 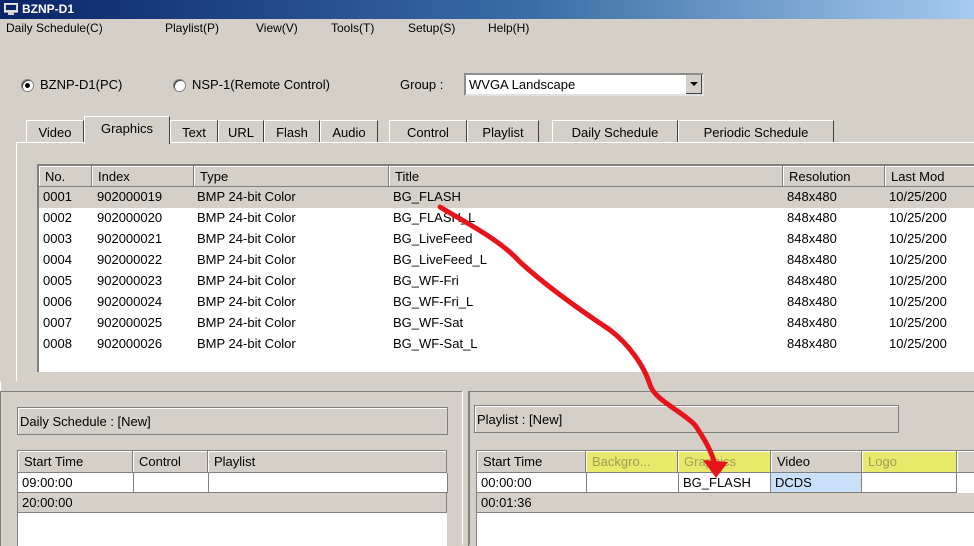 What do you see at coordinates (57, 238) in the screenshot?
I see `table-cell: 0003` at bounding box center [57, 238].